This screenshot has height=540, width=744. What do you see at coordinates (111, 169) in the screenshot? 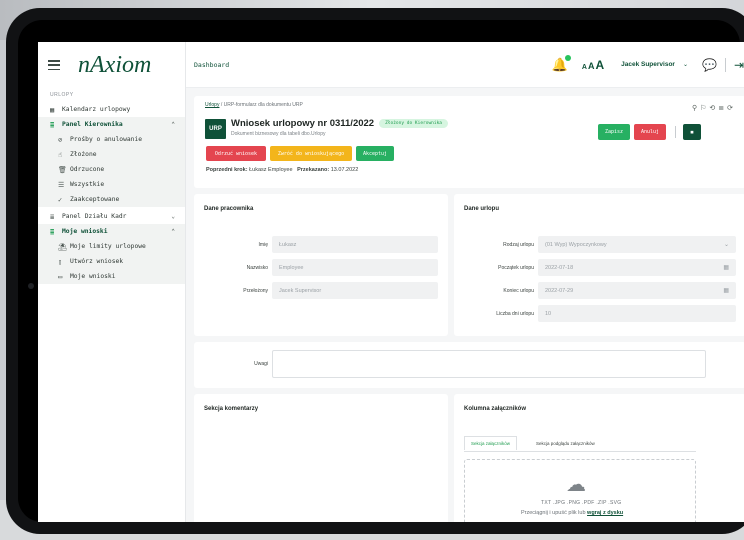
I see `sidebar-item-rejected: 🗑 Odrzucone` at bounding box center [111, 169].